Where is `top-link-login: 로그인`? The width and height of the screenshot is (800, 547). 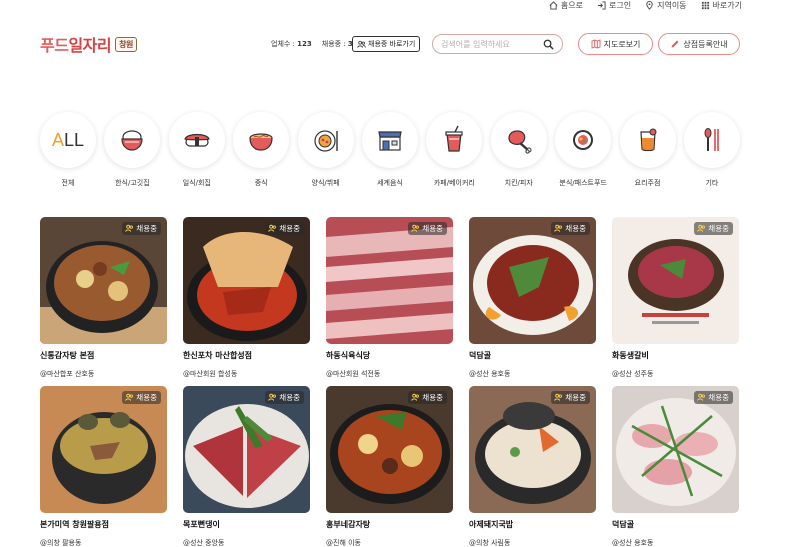
top-link-login: 로그인 is located at coordinates (614, 5).